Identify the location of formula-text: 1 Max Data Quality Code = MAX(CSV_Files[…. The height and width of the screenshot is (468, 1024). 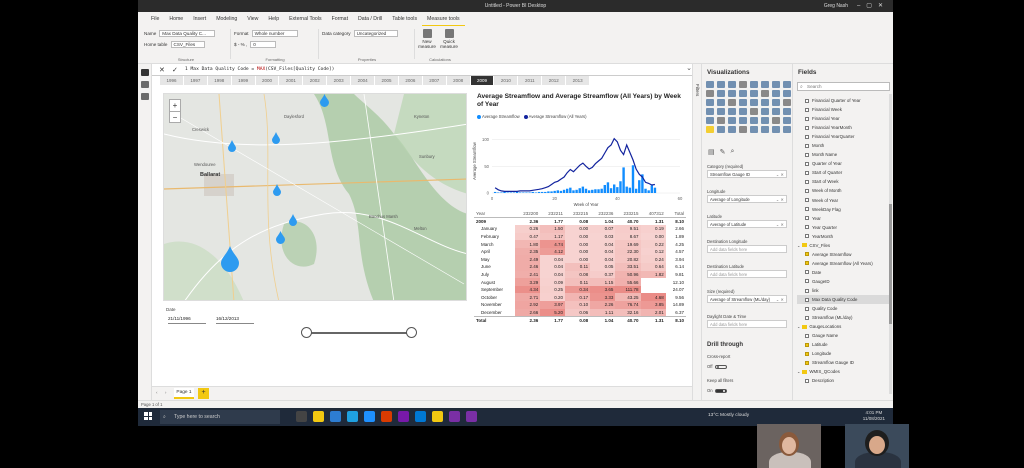
(259, 69).